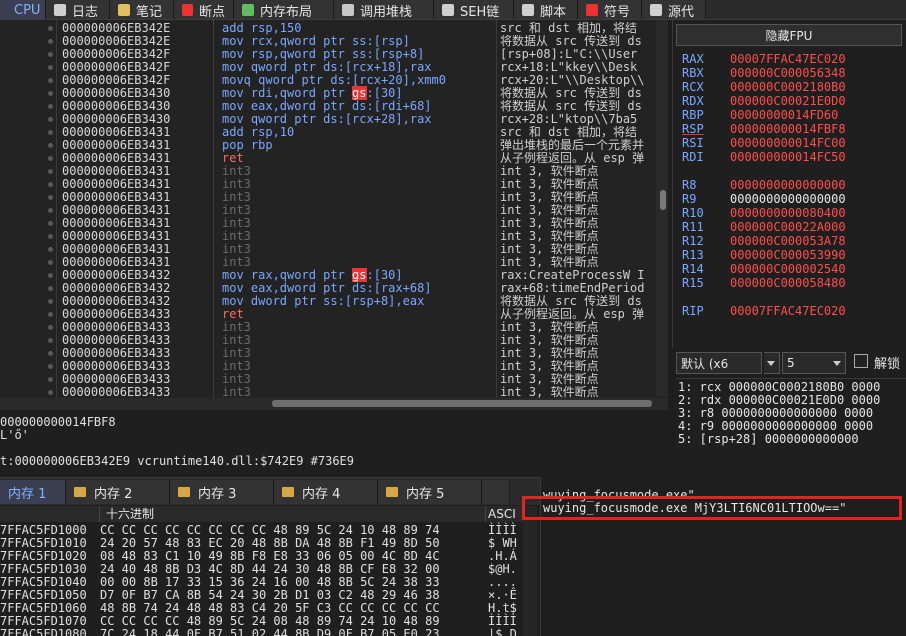  What do you see at coordinates (610, 9) in the screenshot?
I see `tab-symbols: 符号` at bounding box center [610, 9].